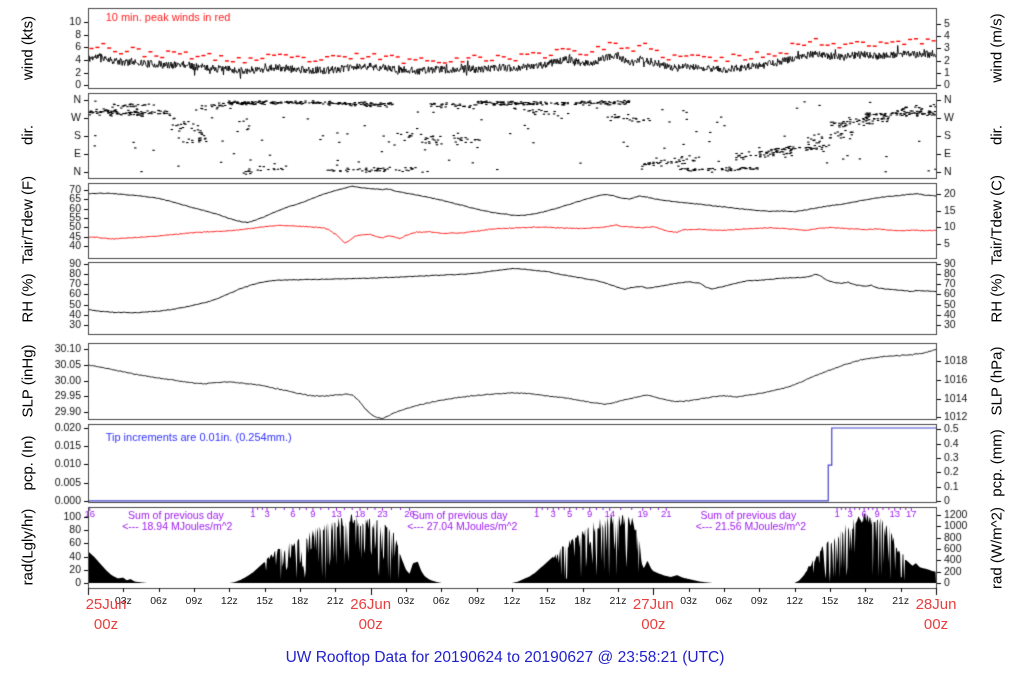 The width and height of the screenshot is (1024, 700). What do you see at coordinates (936, 615) in the screenshot?
I see `x-day-label: 28Jun 00z` at bounding box center [936, 615].